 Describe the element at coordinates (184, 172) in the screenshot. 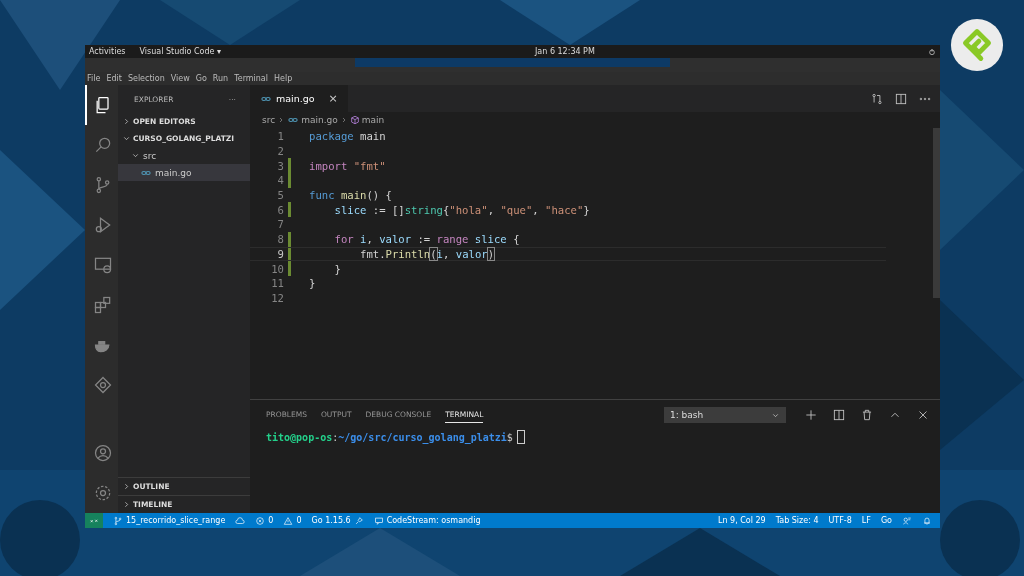

I see `tree-item: main.go` at that location.